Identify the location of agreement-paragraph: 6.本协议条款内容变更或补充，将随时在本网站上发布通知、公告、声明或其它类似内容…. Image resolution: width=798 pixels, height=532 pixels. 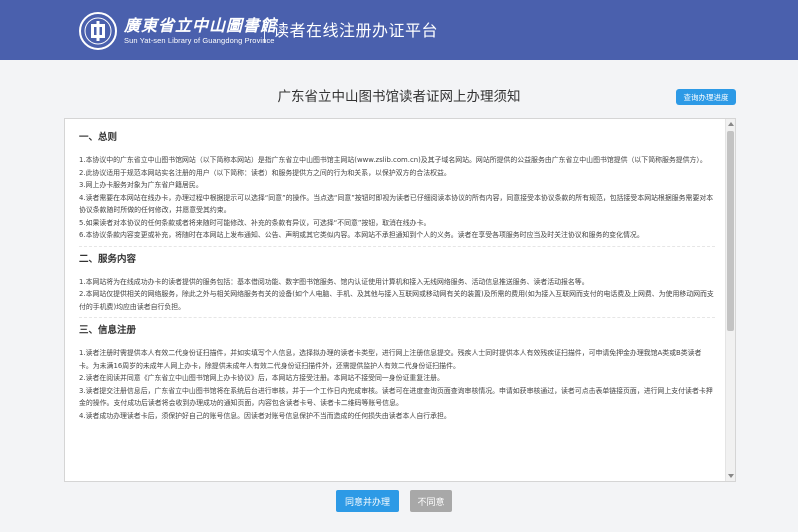
(361, 235).